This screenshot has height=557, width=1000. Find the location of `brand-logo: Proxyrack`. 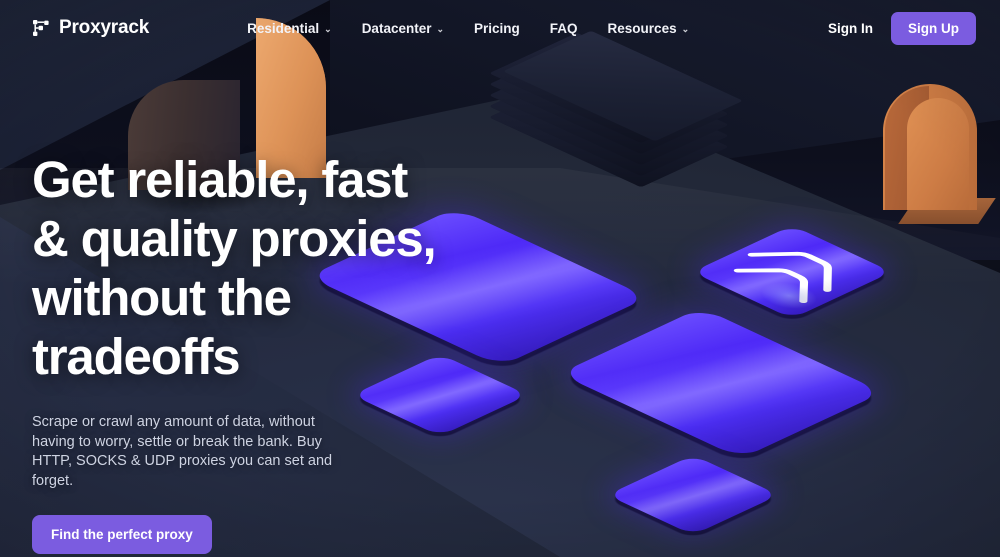

brand-logo: Proxyrack is located at coordinates (90, 28).